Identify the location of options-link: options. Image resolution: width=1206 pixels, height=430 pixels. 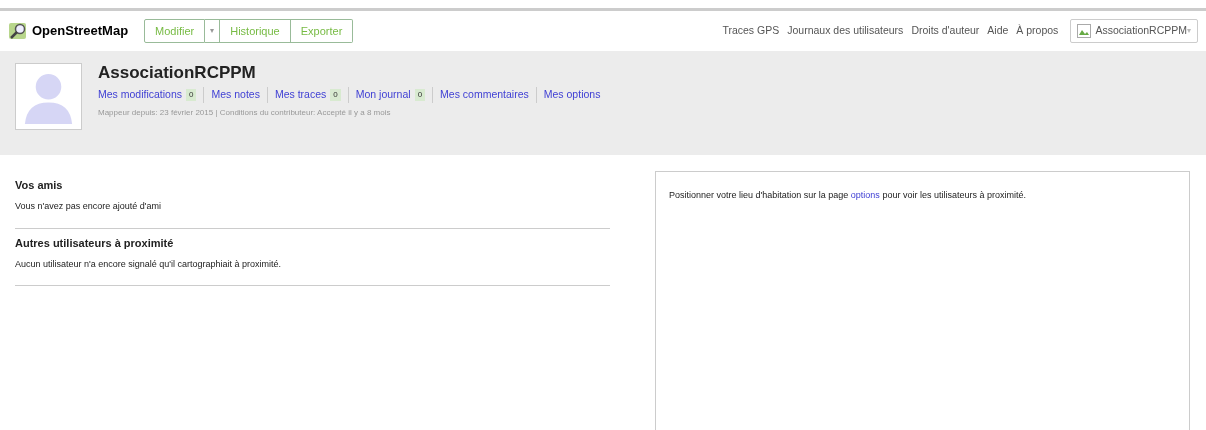
(865, 195).